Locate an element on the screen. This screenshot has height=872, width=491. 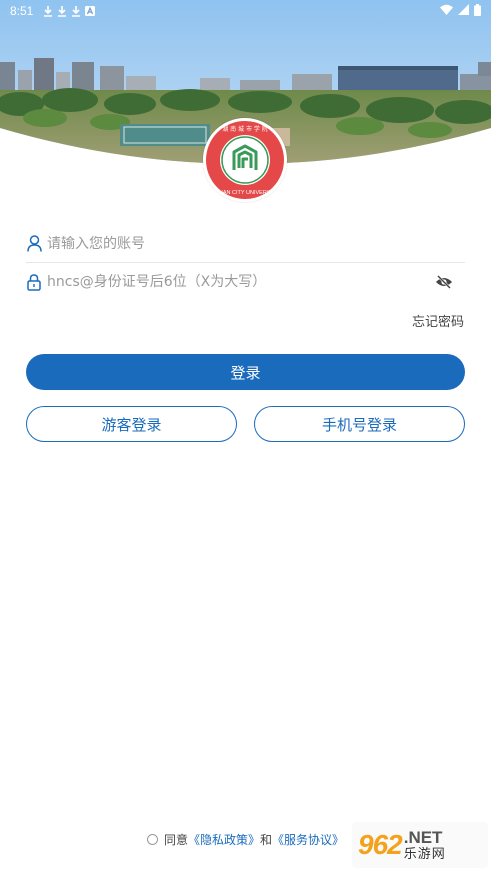
account-field is located at coordinates (245, 244).